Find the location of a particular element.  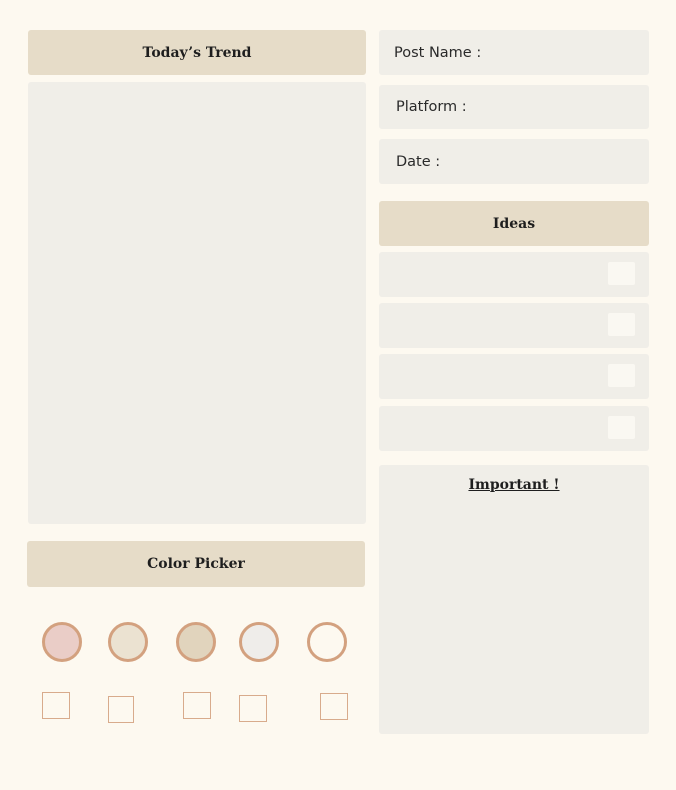

post-name-field: Post Name : is located at coordinates (514, 52).